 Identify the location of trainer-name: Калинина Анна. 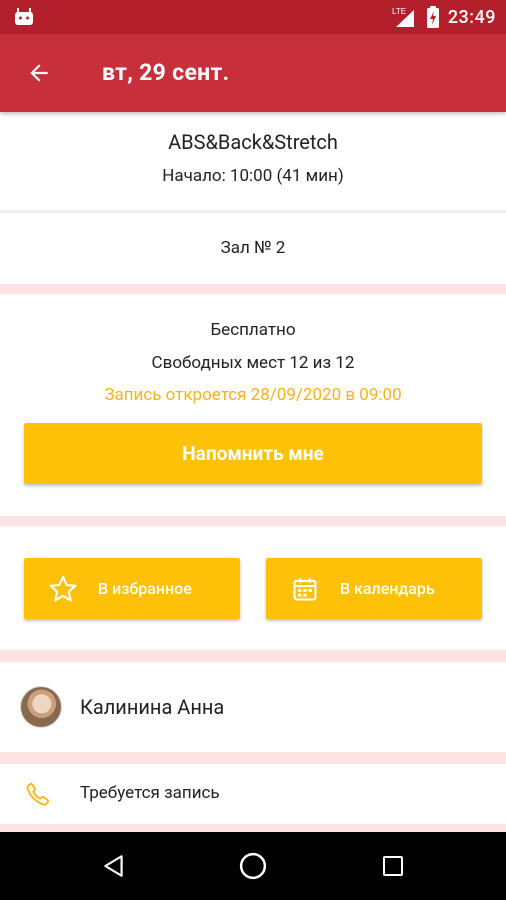
(152, 707).